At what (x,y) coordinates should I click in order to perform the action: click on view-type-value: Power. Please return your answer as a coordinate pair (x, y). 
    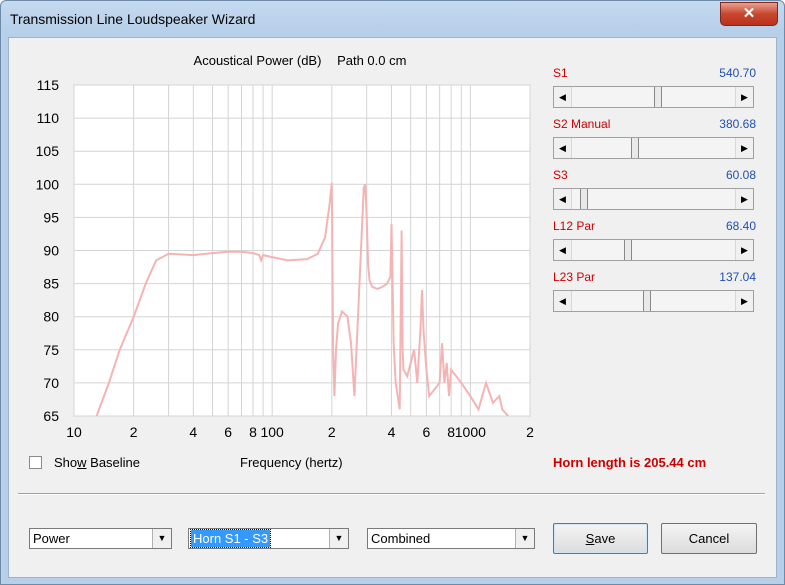
    Looking at the image, I should click on (51, 538).